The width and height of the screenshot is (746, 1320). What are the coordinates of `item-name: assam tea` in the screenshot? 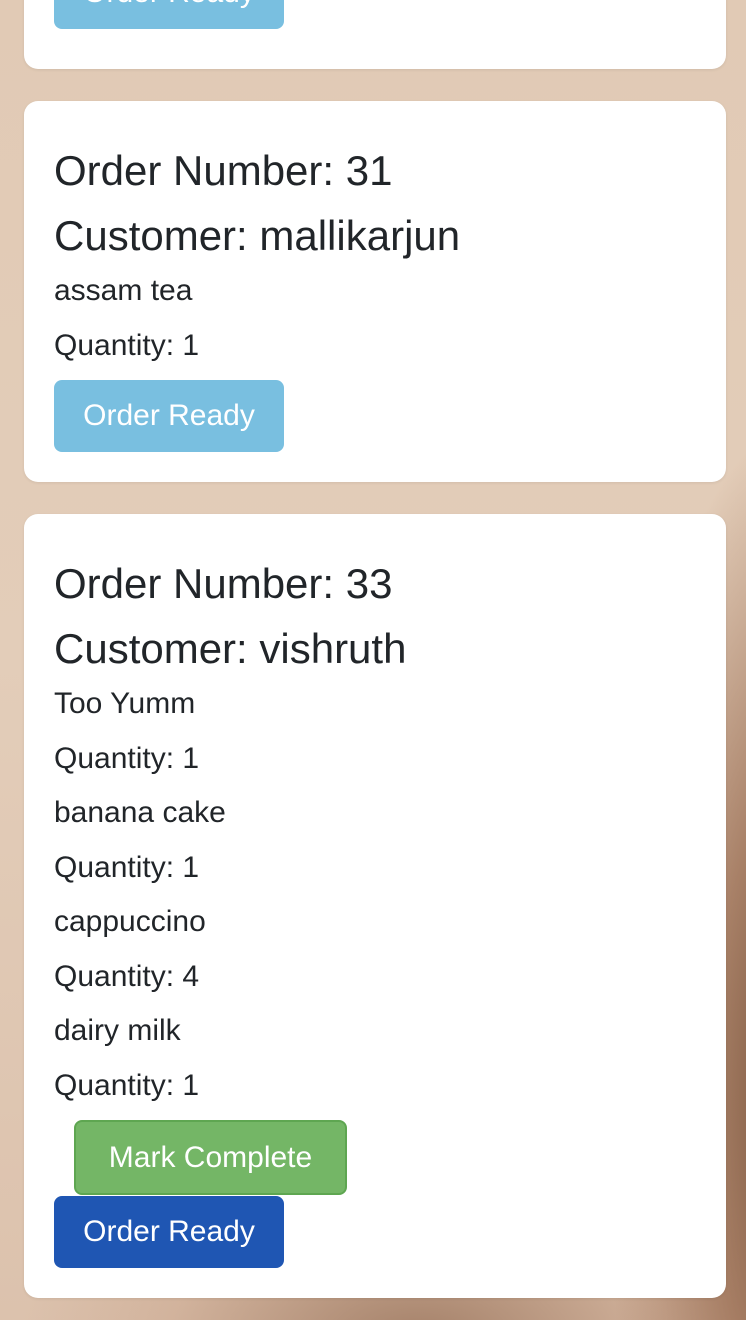 It's located at (123, 290).